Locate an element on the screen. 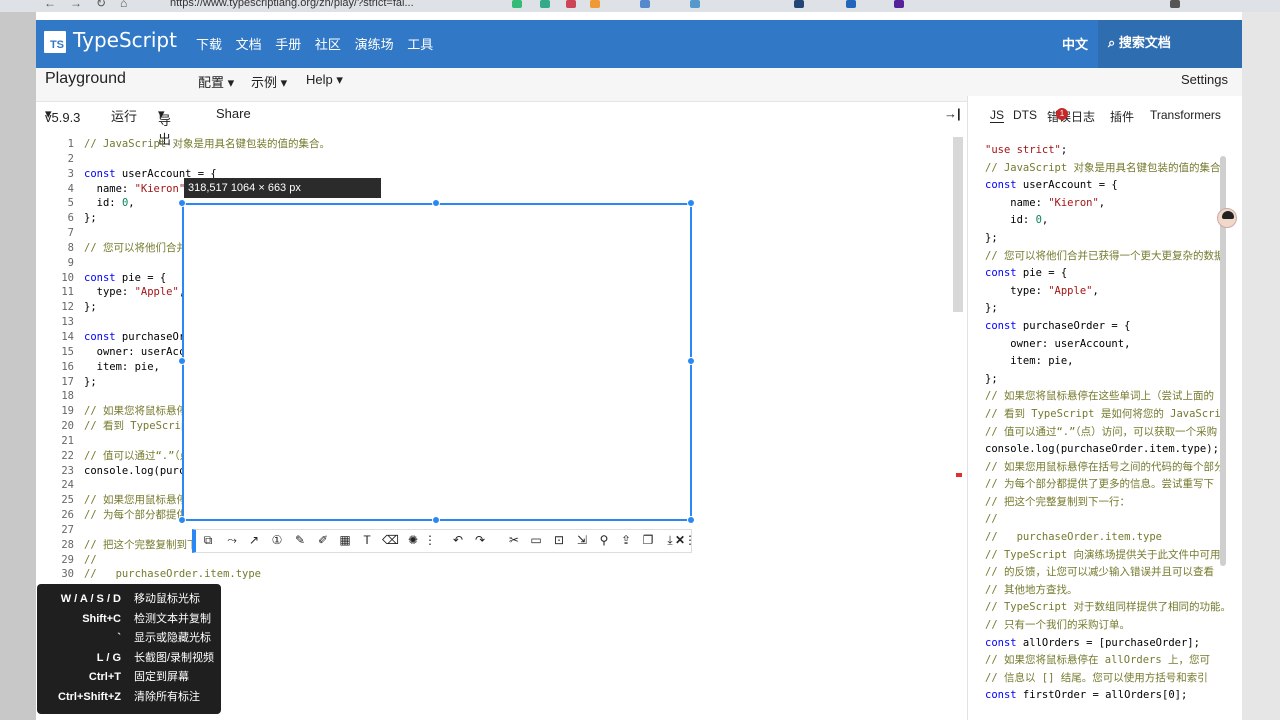  shortcut-description: 长截图/录制视频 is located at coordinates (174, 657).